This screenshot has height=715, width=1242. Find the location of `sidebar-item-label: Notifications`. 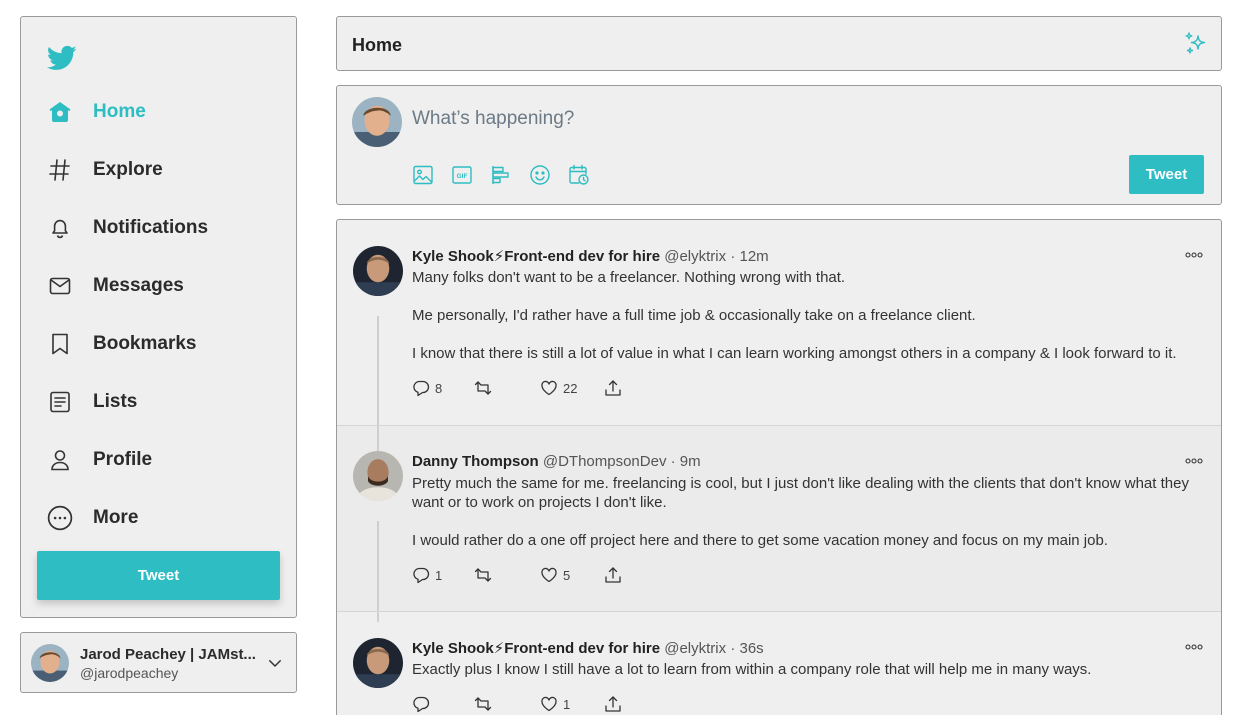

sidebar-item-label: Notifications is located at coordinates (151, 227).